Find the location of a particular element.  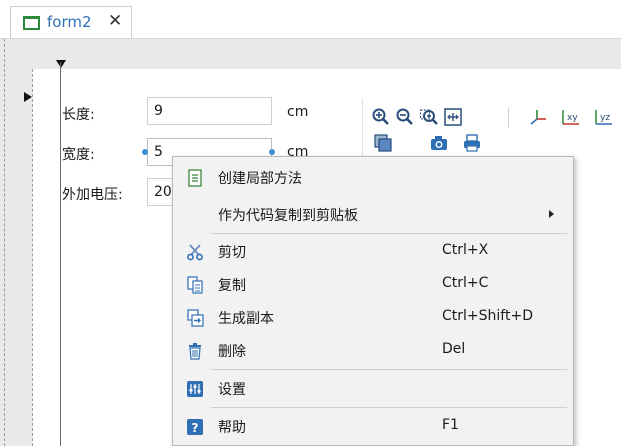

menu-item-label: 剪切 is located at coordinates (232, 253).